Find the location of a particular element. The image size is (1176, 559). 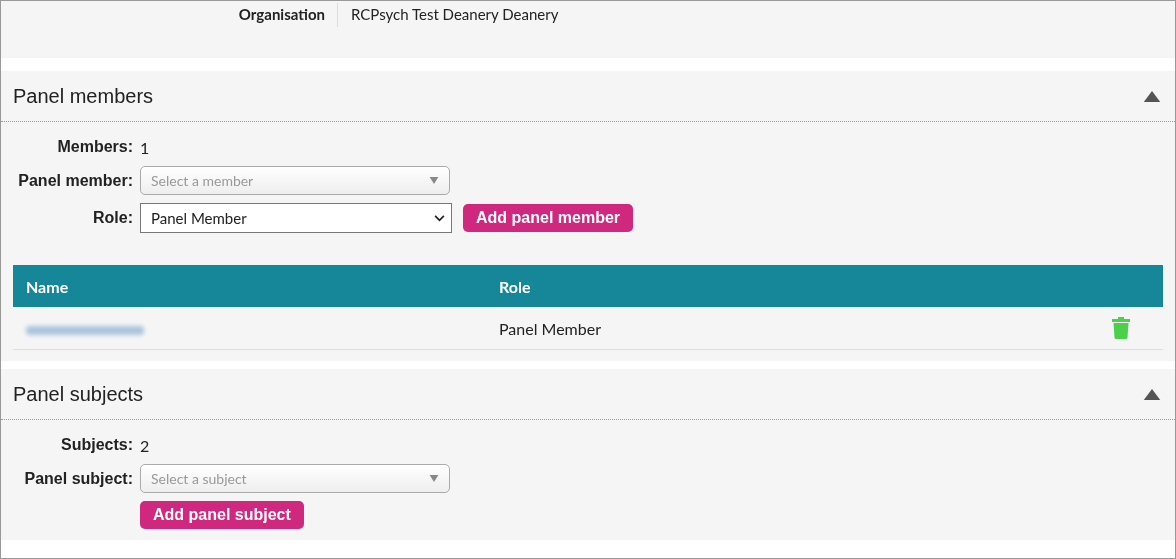

count-value: 2 is located at coordinates (145, 445).